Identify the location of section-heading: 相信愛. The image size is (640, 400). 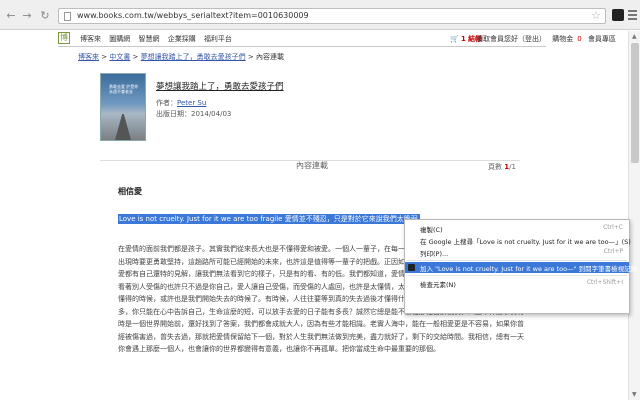
(130, 191).